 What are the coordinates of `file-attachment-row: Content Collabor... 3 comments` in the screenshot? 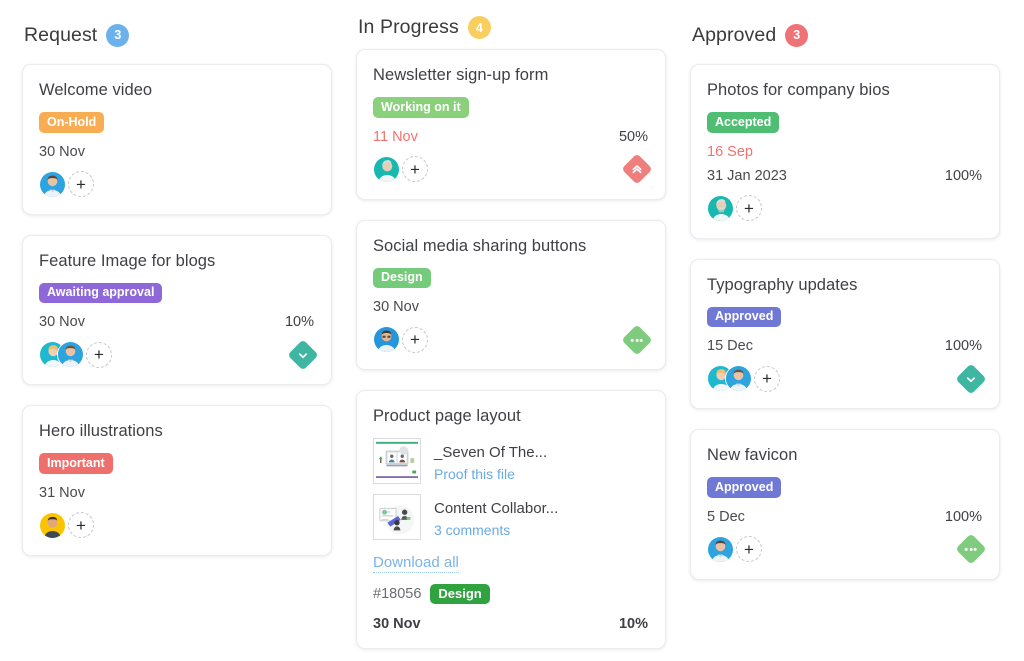 It's located at (510, 517).